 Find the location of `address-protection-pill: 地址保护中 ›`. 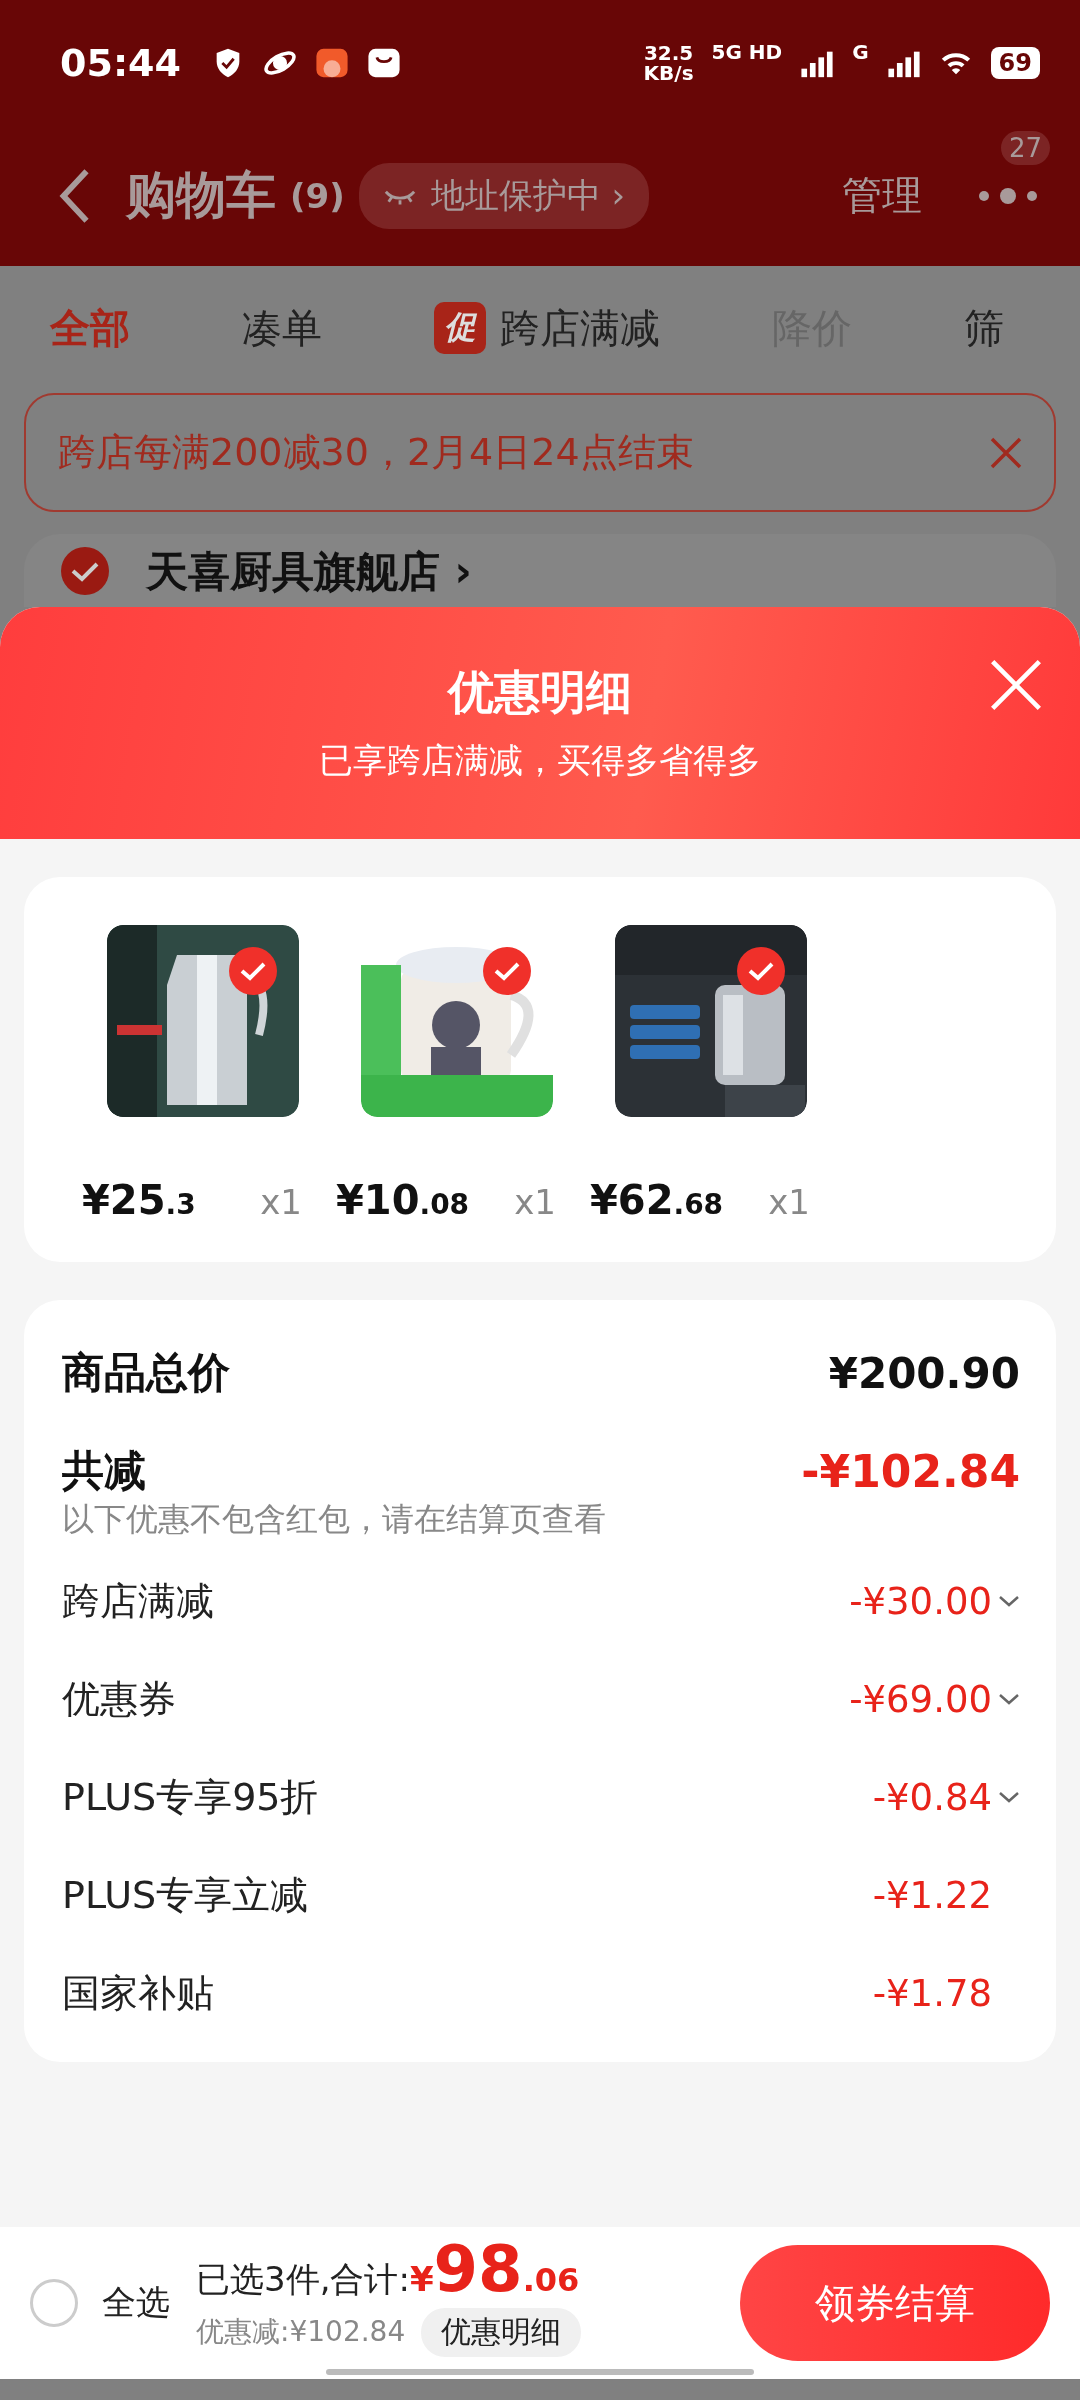

address-protection-pill: 地址保护中 › is located at coordinates (504, 195).